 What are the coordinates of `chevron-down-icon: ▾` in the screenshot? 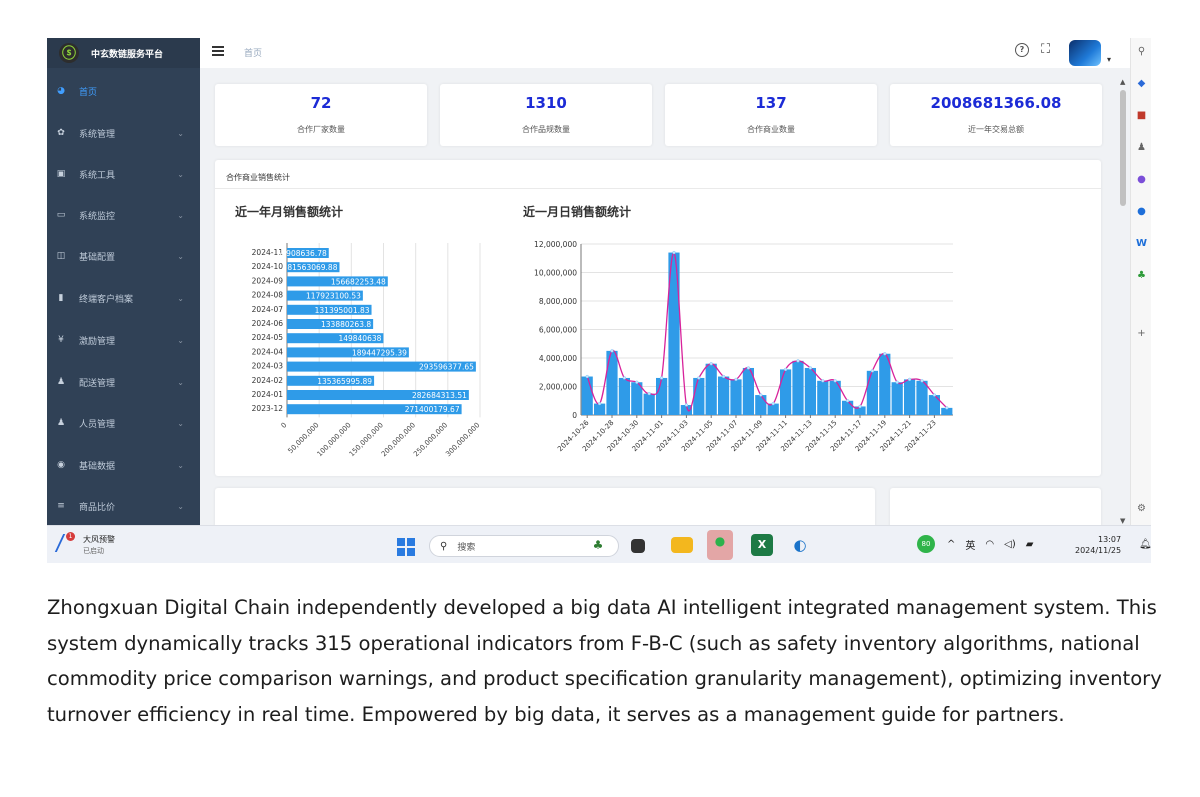 It's located at (1109, 59).